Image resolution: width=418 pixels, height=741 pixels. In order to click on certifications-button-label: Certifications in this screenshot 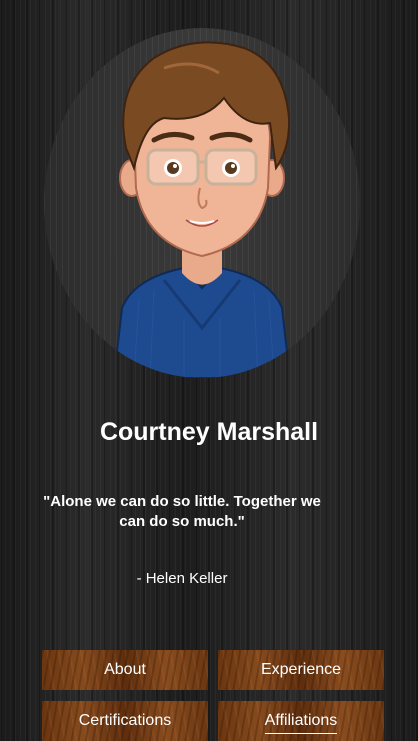, I will do `click(125, 720)`.